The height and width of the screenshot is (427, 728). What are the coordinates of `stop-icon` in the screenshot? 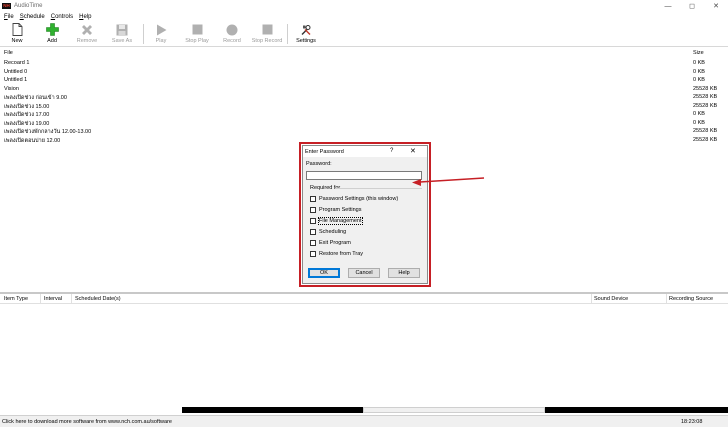 It's located at (197, 29).